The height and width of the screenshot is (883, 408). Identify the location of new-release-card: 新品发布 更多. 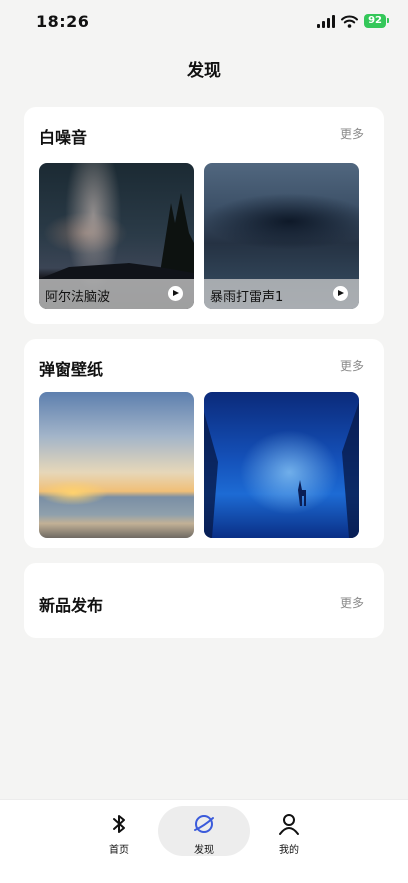
(204, 600).